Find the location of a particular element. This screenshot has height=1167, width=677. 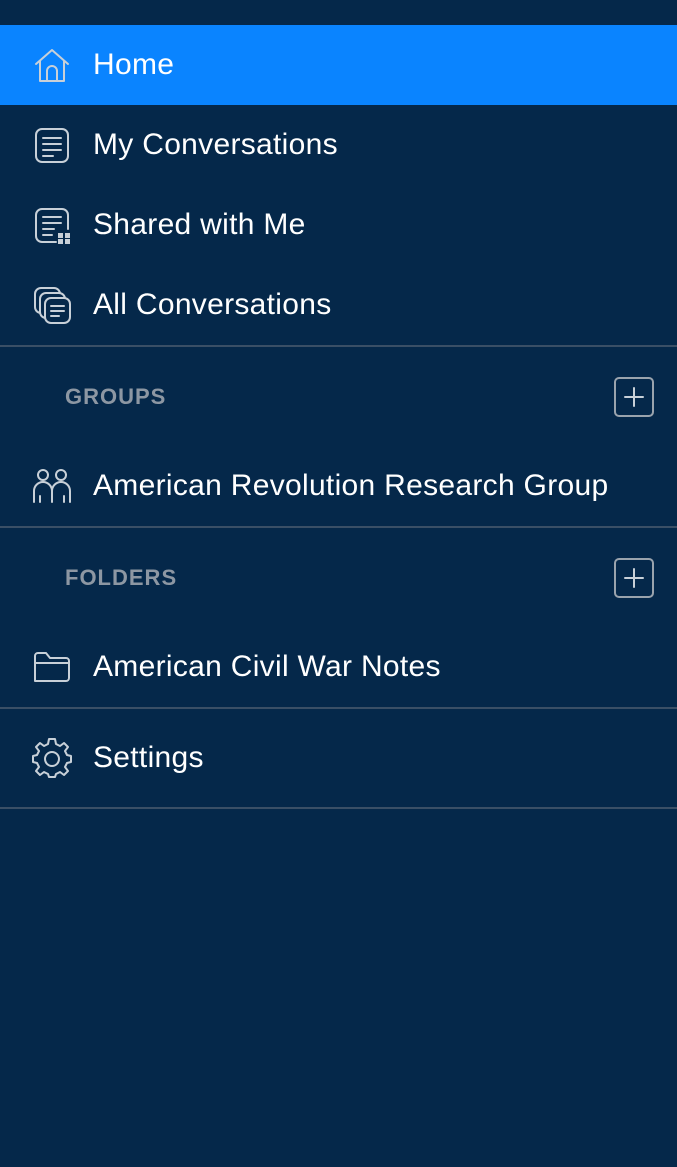

people-icon is located at coordinates (52, 486).